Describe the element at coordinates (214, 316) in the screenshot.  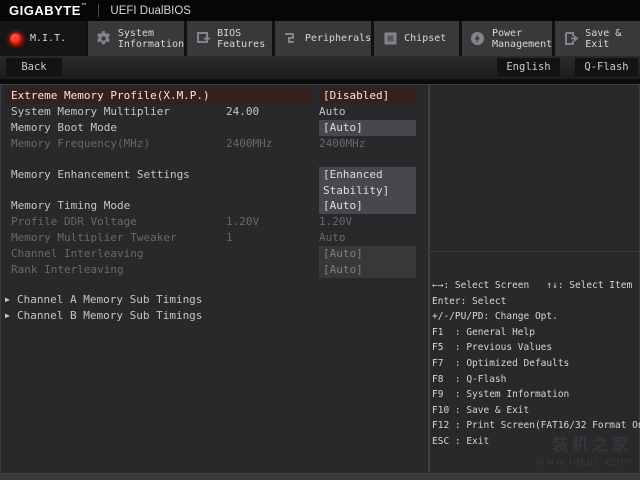
I see `submenu-channel-b-sub-timings: ▶ Channel B Memory Sub Timings` at that location.